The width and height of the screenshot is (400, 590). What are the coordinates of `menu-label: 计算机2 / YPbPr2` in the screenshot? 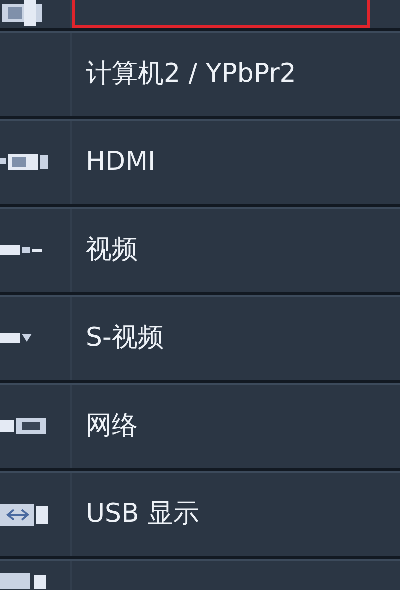 It's located at (191, 74).